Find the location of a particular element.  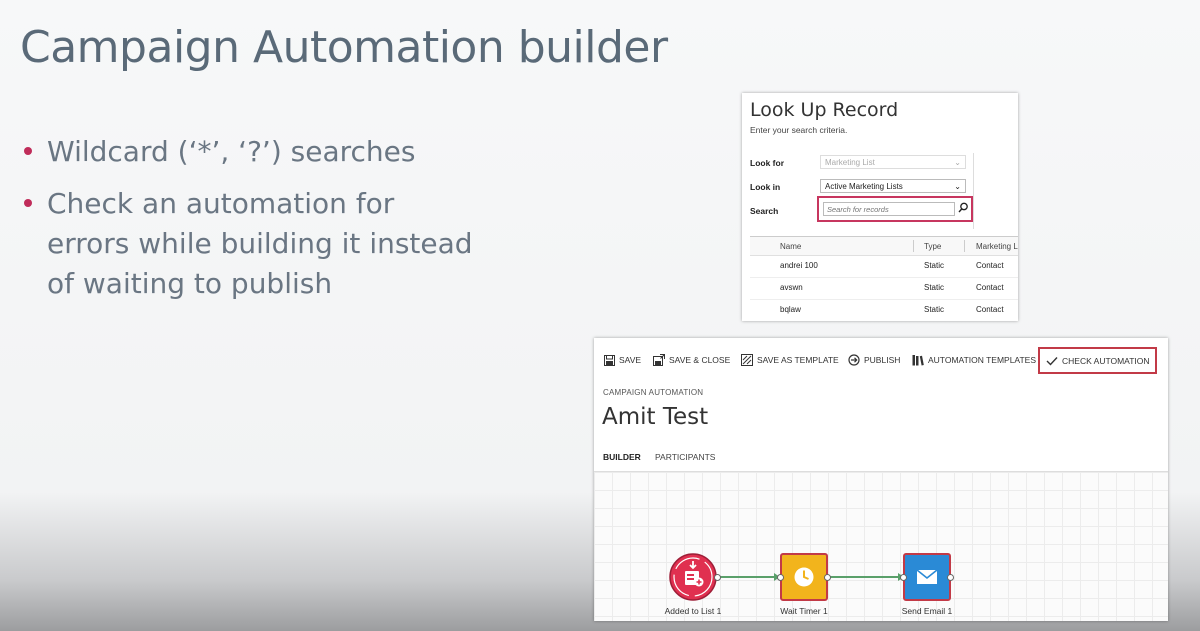

look-in-select: Active Marketing Lists ⌄ is located at coordinates (893, 186).